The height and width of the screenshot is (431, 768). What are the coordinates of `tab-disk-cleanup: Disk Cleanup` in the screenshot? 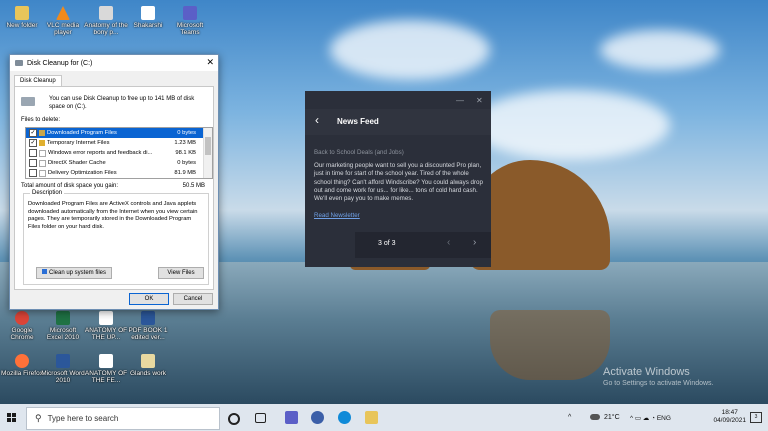 It's located at (38, 80).